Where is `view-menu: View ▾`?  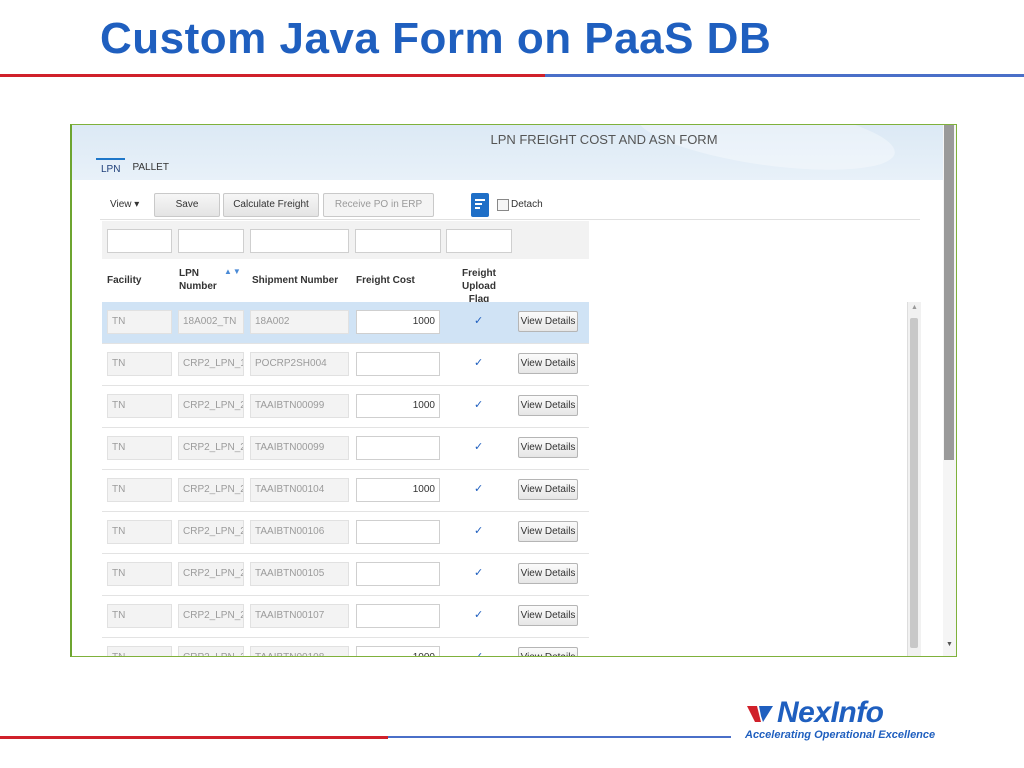 view-menu: View ▾ is located at coordinates (124, 204).